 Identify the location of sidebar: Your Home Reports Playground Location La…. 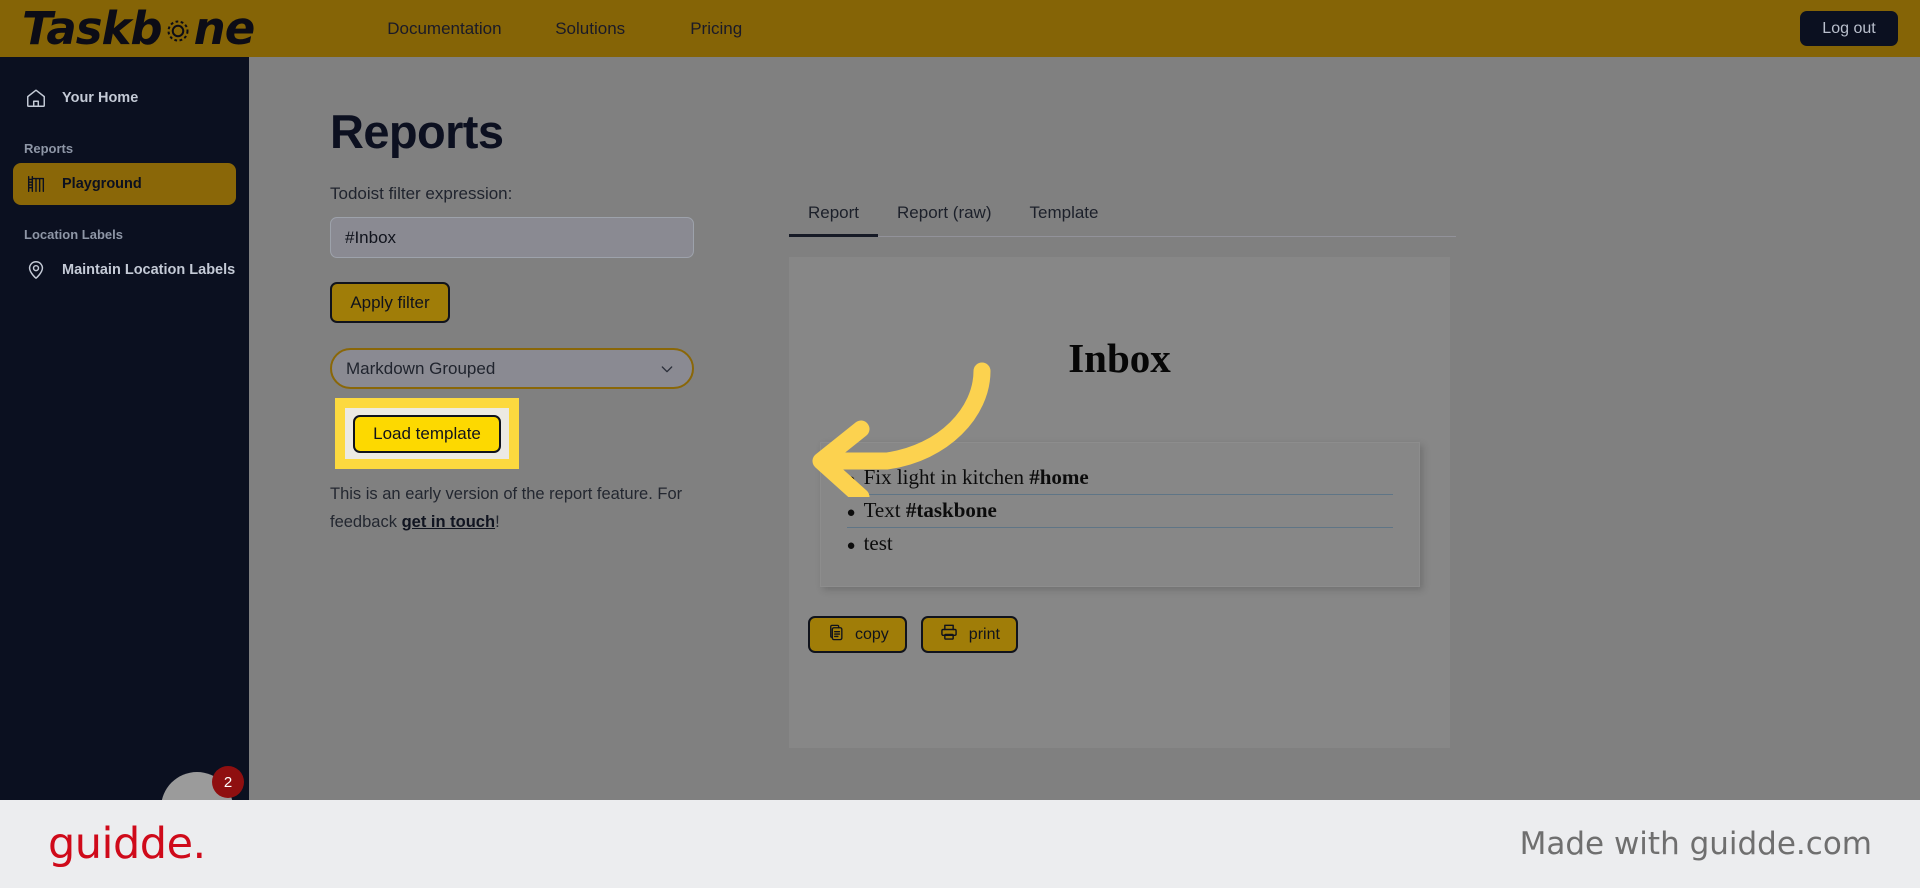
(124, 428).